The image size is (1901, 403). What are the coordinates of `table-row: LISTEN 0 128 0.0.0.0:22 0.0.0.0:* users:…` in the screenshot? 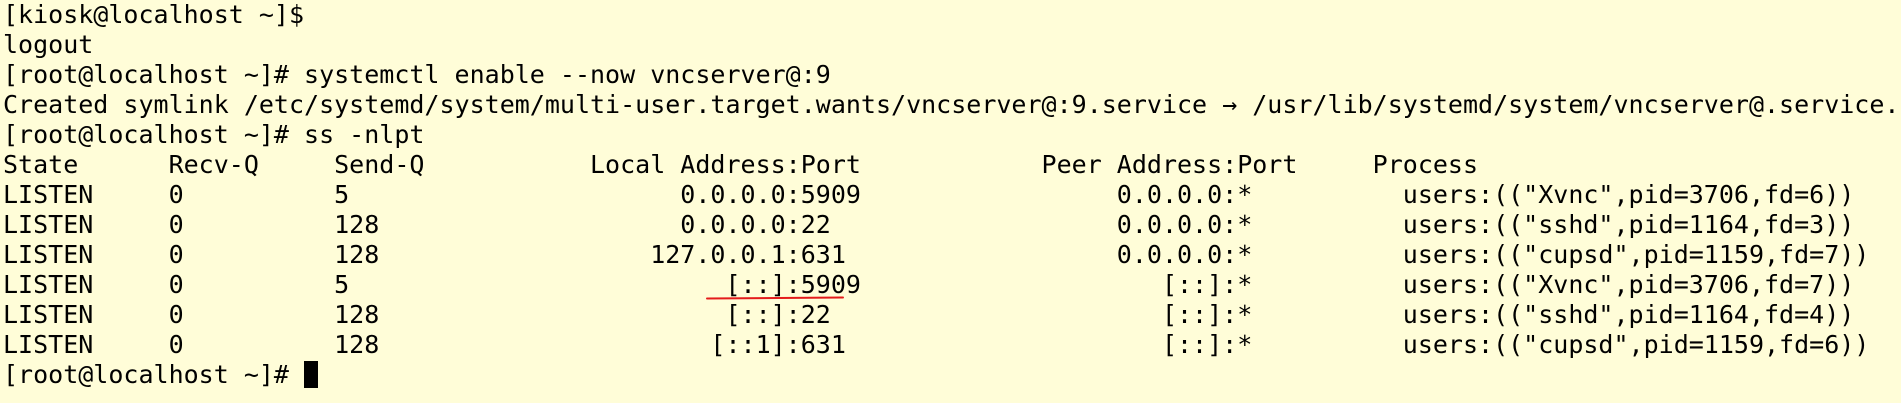 It's located at (929, 224).